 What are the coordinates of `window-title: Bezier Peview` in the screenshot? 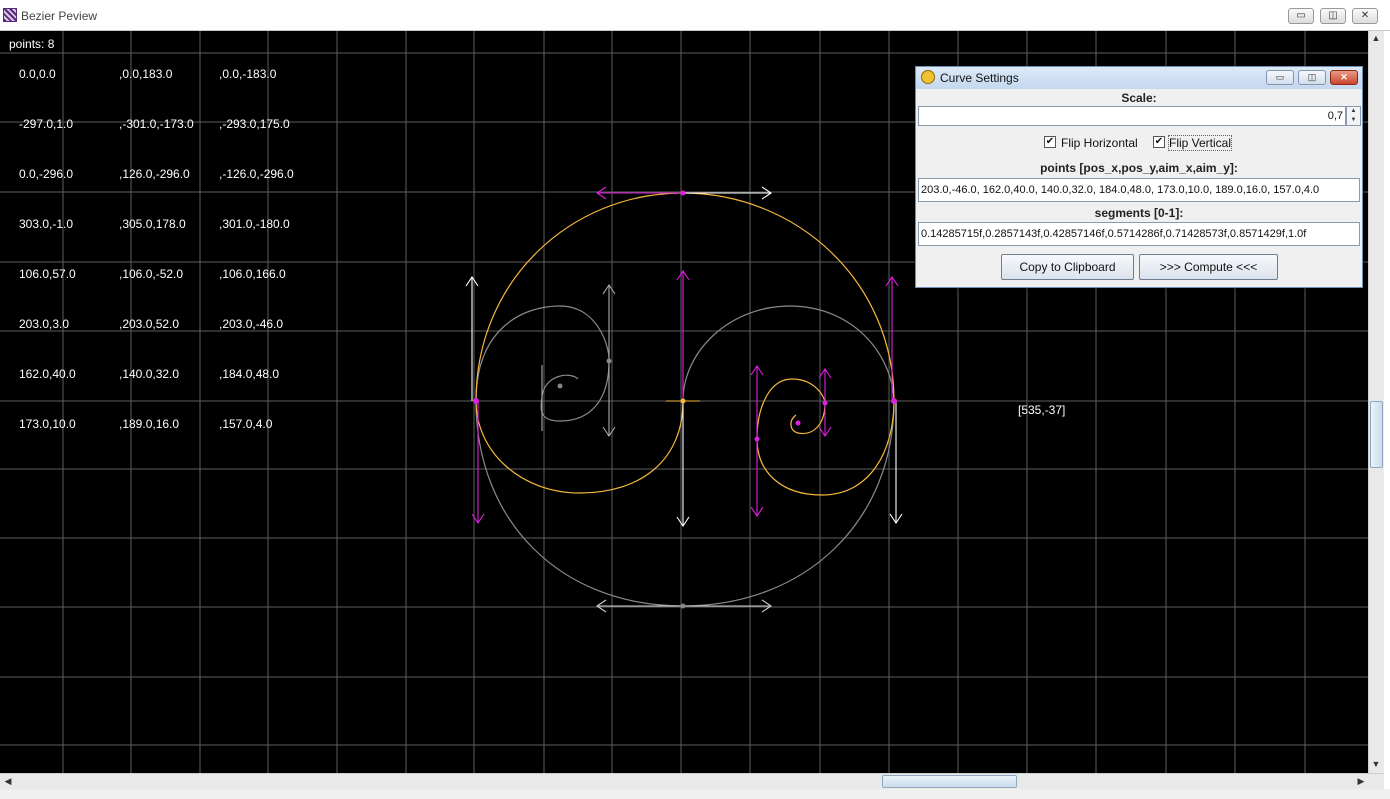 It's located at (59, 16).